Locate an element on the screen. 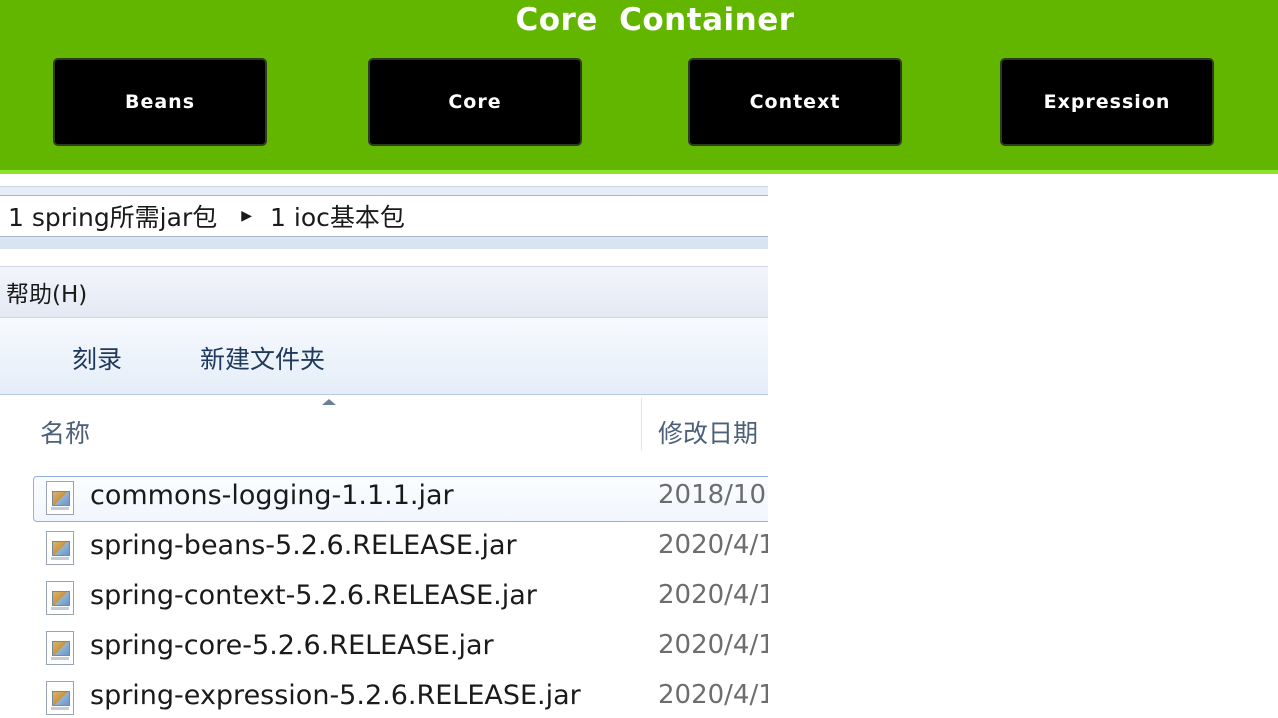 The width and height of the screenshot is (1278, 718). module-core: Core is located at coordinates (475, 102).